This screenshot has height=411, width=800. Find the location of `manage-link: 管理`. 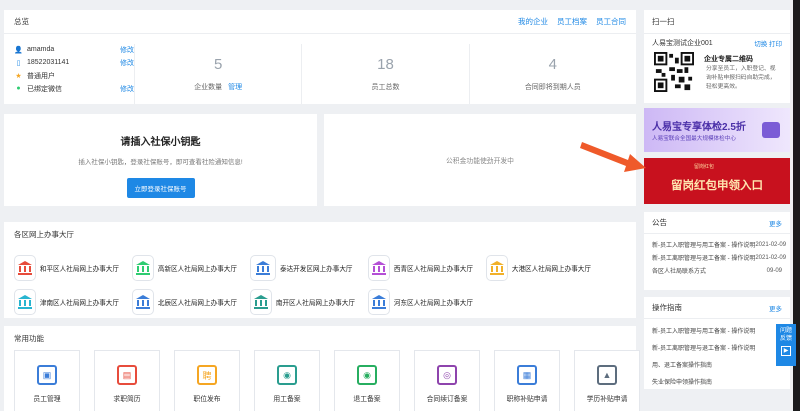

manage-link: 管理 is located at coordinates (235, 87).